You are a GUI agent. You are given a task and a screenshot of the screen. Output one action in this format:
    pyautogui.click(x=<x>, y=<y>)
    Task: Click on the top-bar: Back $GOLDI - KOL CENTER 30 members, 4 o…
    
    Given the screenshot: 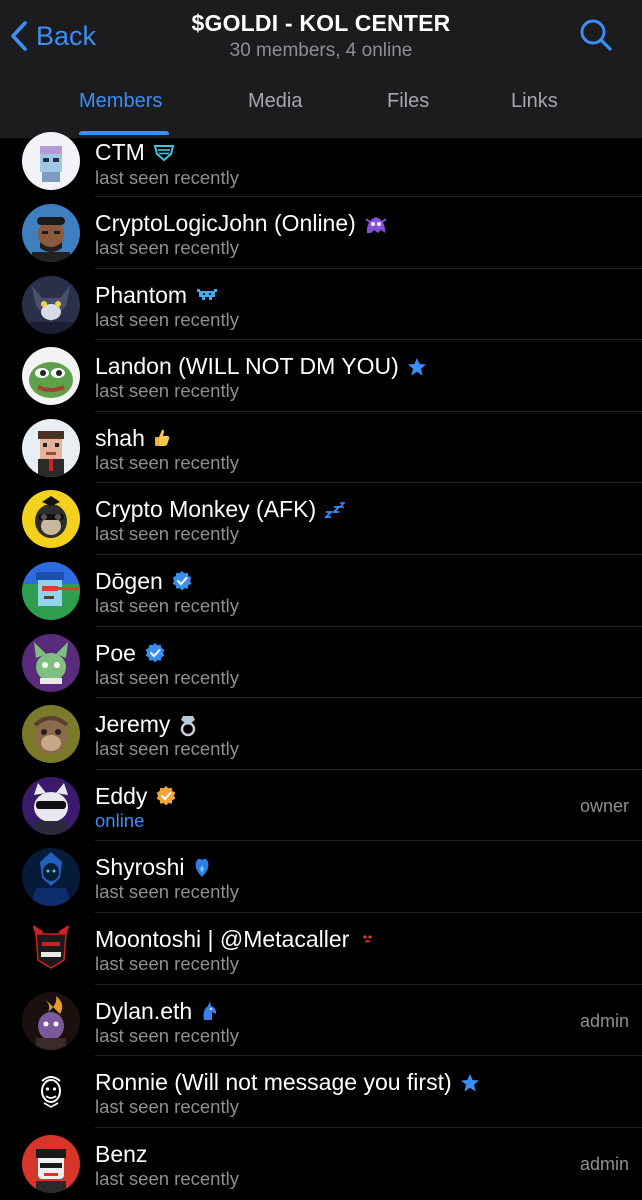 What is the action you would take?
    pyautogui.click(x=321, y=69)
    